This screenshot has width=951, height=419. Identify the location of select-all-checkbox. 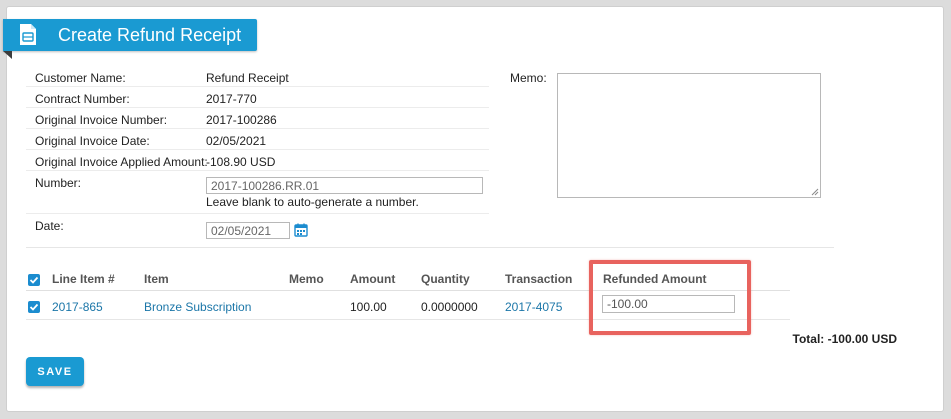
(34, 280).